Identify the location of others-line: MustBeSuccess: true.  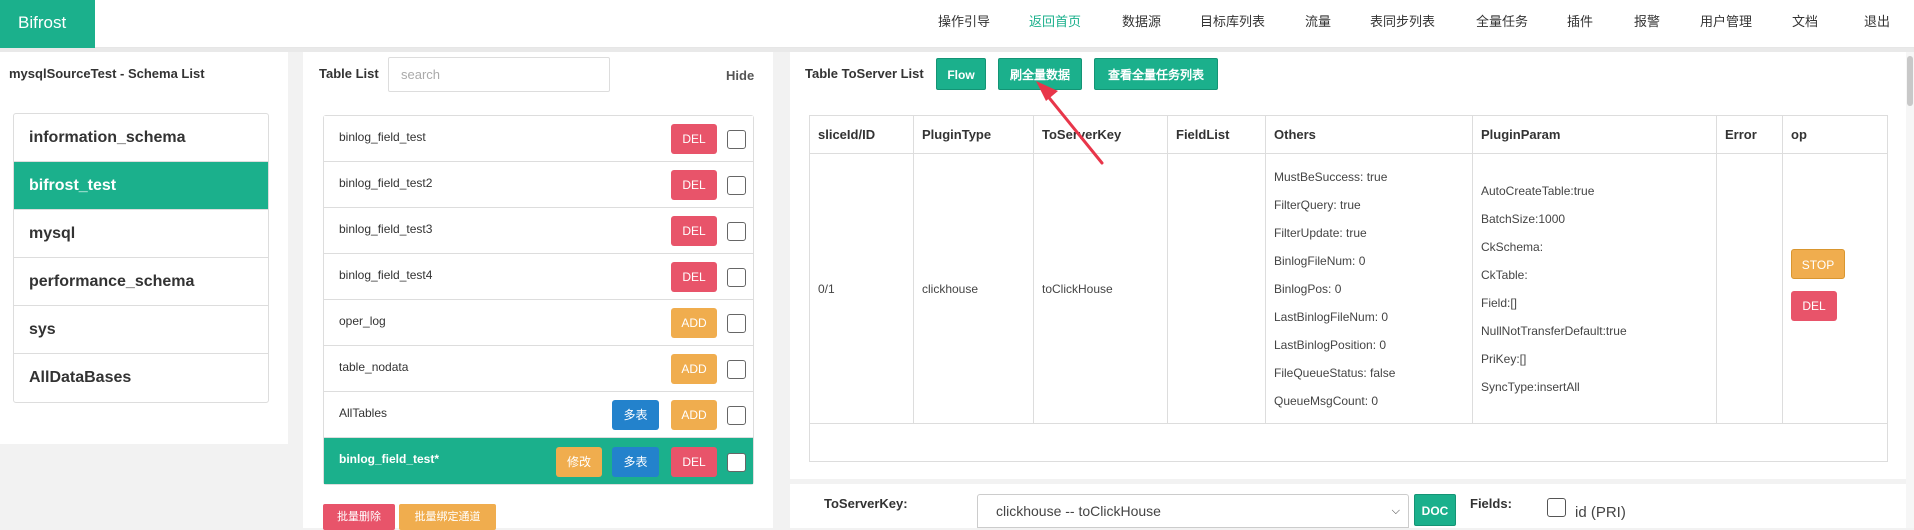
(1331, 176).